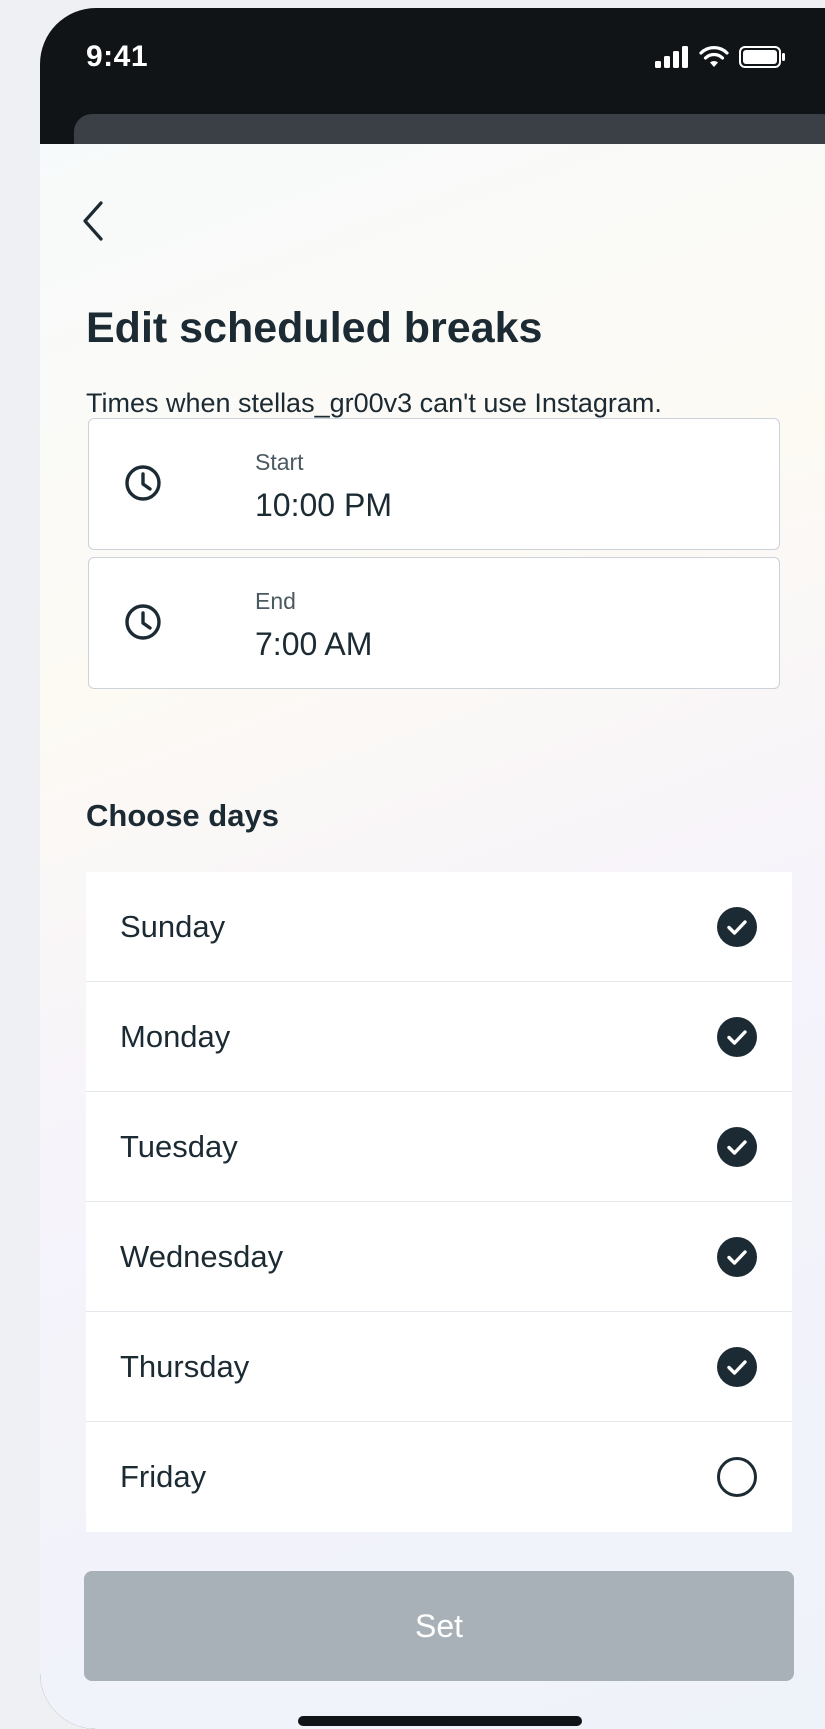 Image resolution: width=825 pixels, height=1729 pixels. What do you see at coordinates (671, 57) in the screenshot?
I see `signal-icon` at bounding box center [671, 57].